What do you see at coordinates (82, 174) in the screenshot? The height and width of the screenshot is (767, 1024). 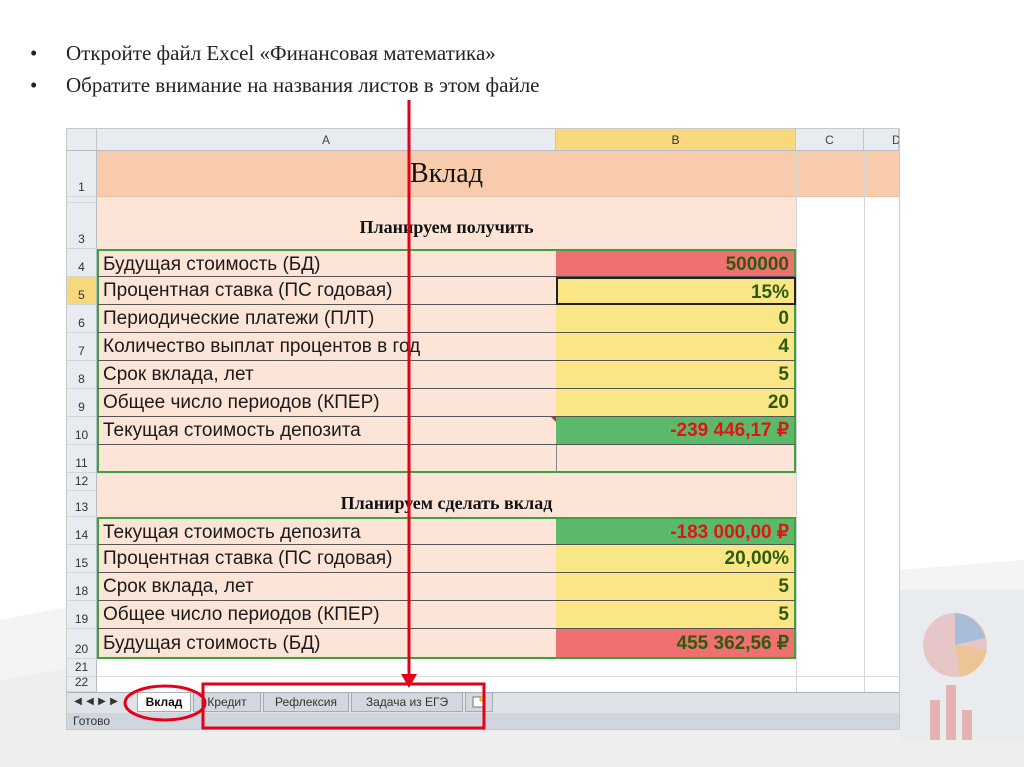 I see `row-header: 1` at bounding box center [82, 174].